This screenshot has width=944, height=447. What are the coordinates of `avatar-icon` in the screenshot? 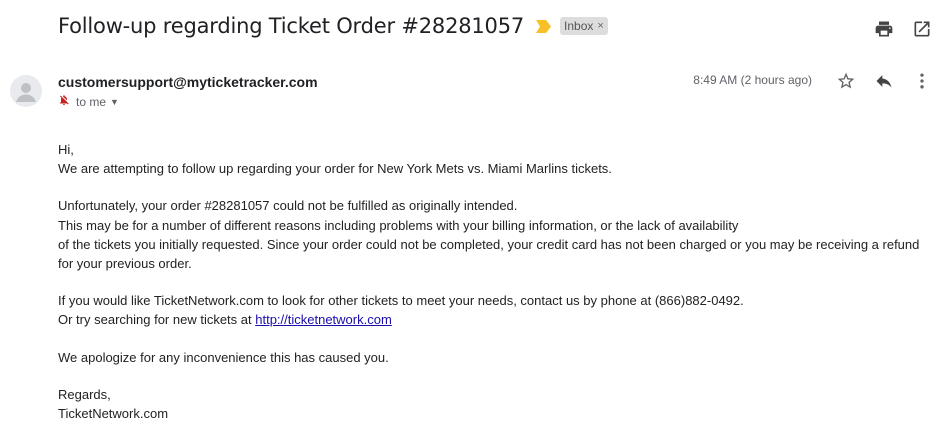 It's located at (26, 91).